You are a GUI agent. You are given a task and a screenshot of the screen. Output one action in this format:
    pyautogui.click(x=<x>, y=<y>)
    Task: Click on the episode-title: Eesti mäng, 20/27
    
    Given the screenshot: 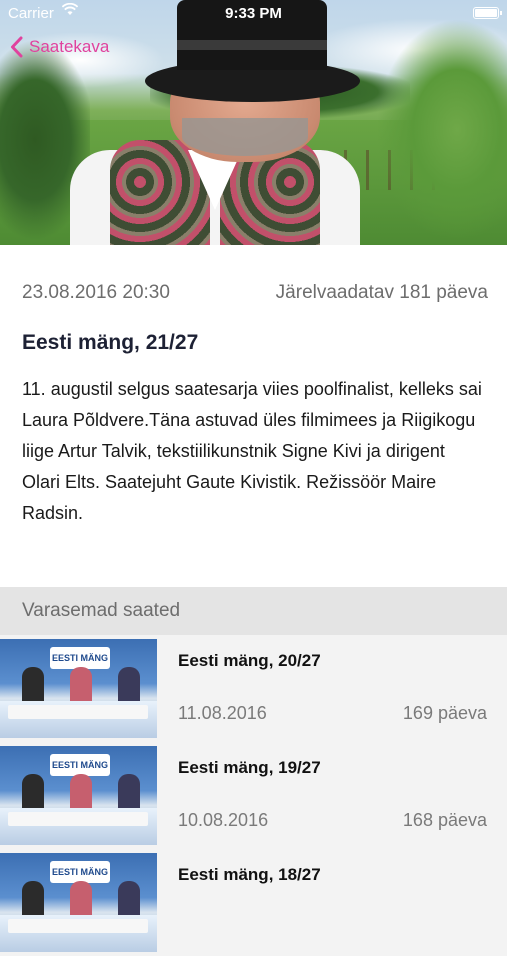 What is the action you would take?
    pyautogui.click(x=249, y=660)
    